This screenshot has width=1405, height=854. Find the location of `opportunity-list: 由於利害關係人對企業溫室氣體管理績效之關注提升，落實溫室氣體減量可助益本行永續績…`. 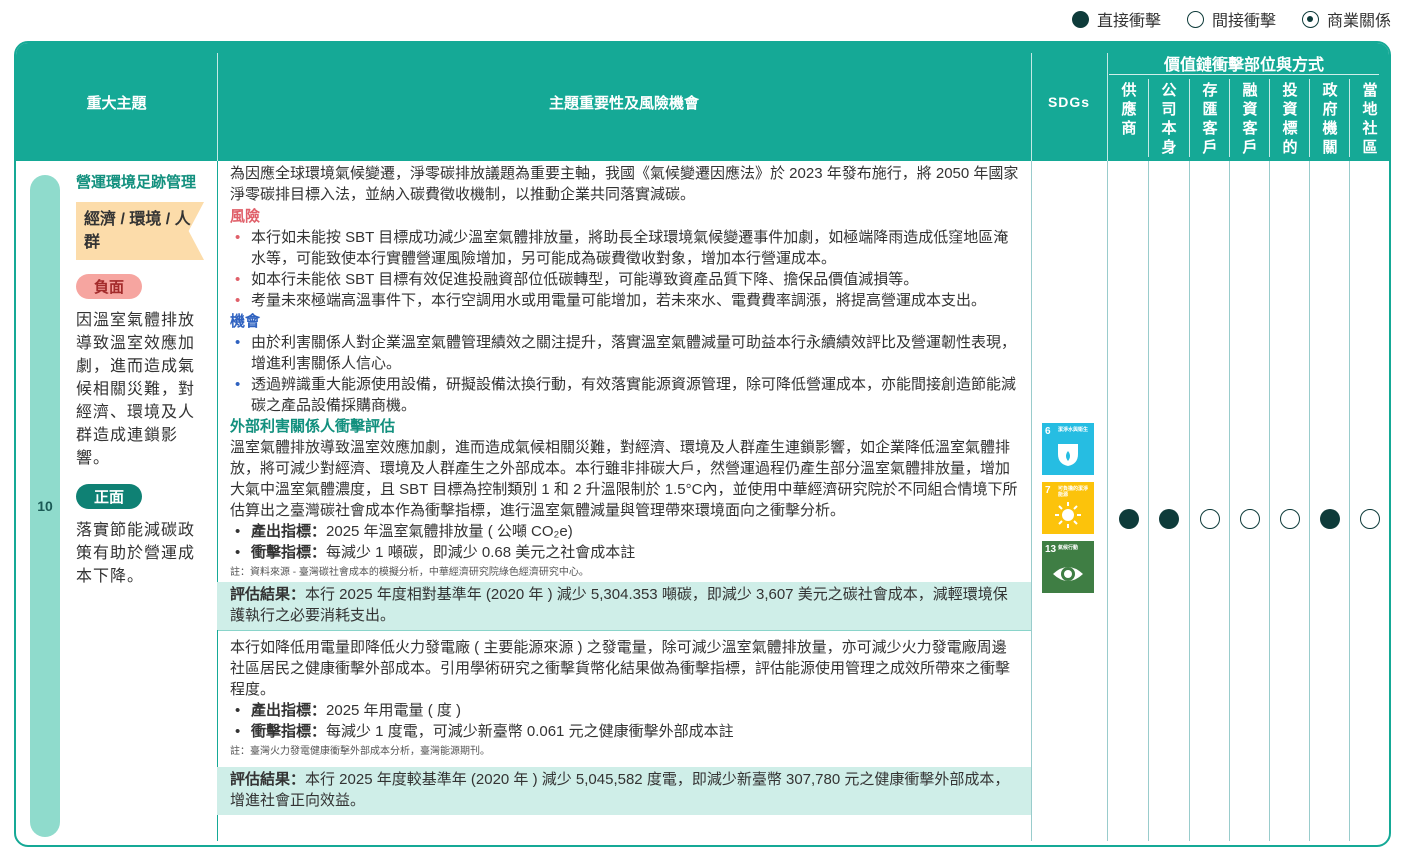

opportunity-list: 由於利害關係人對企業溫室氣體管理績效之關注提升，落實溫室氣體減量可助益本行永續績… is located at coordinates (624, 374).